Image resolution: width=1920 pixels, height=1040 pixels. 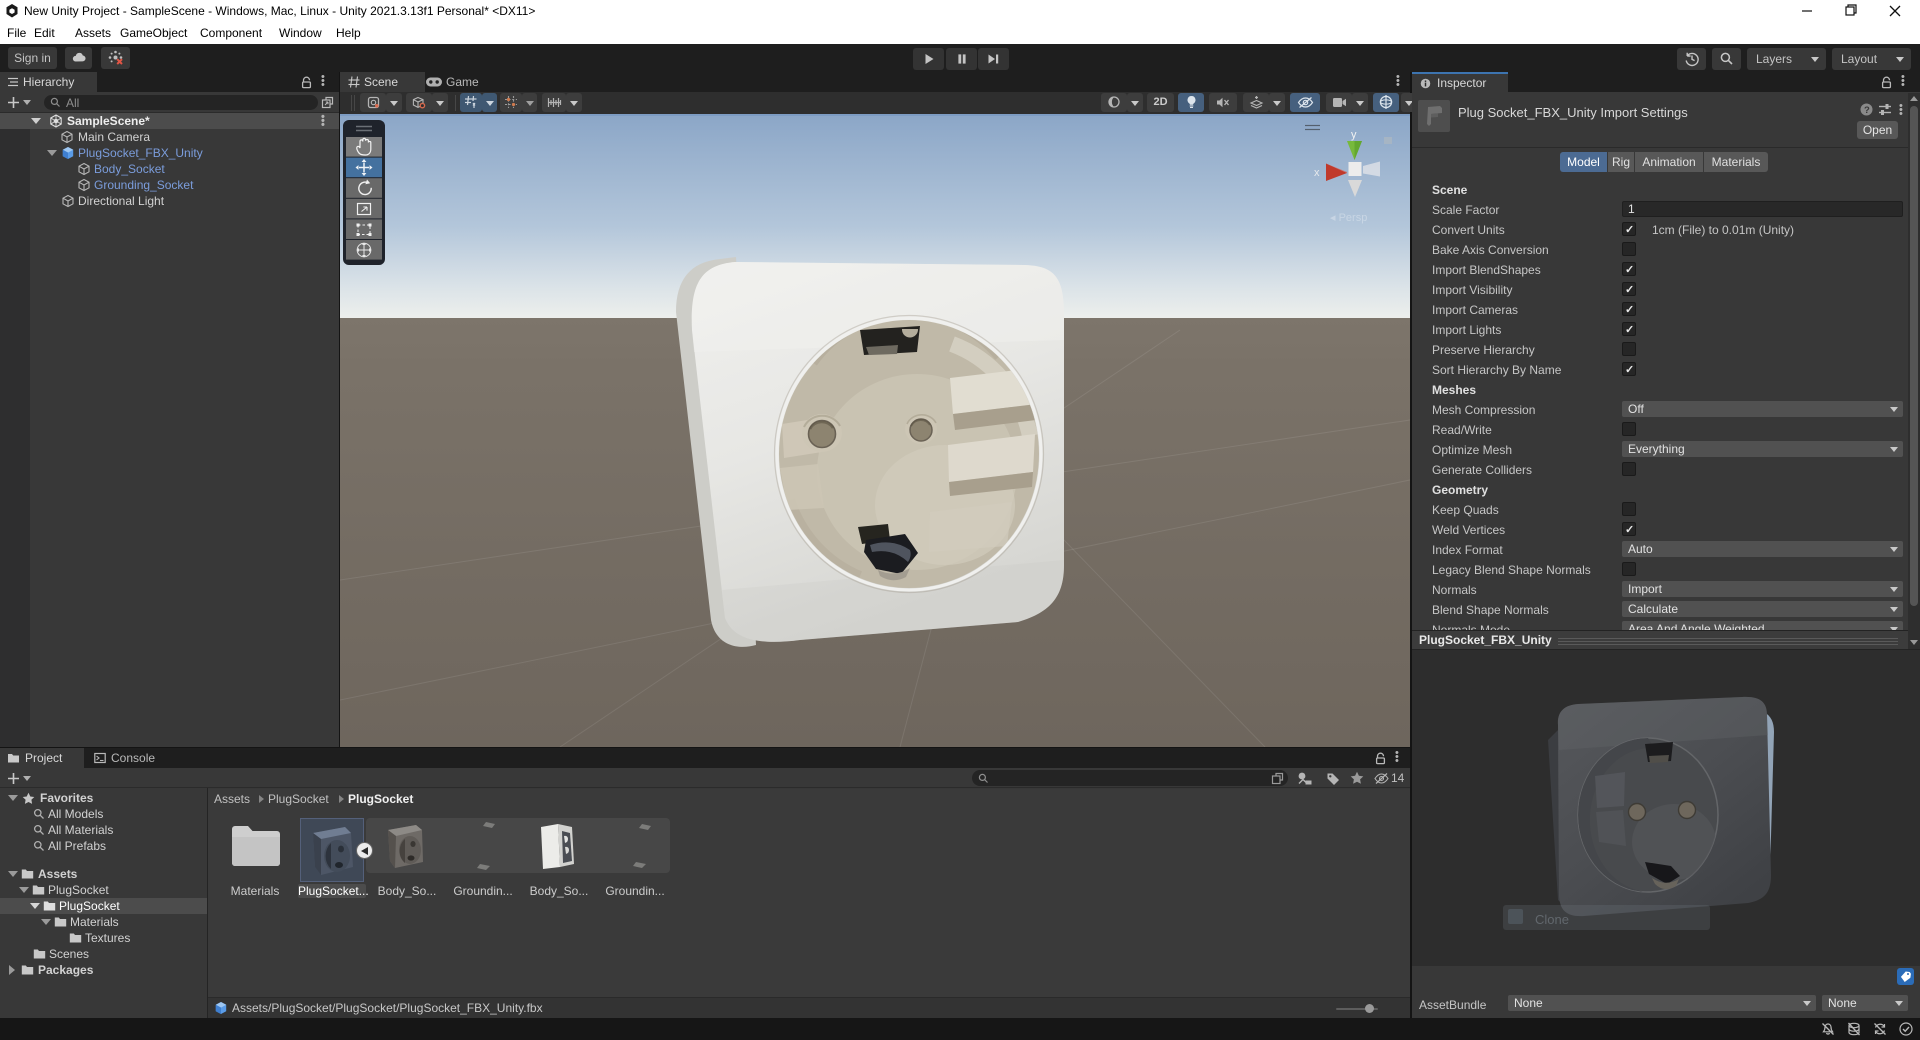 I want to click on svg-text: y, so click(x=1354, y=135).